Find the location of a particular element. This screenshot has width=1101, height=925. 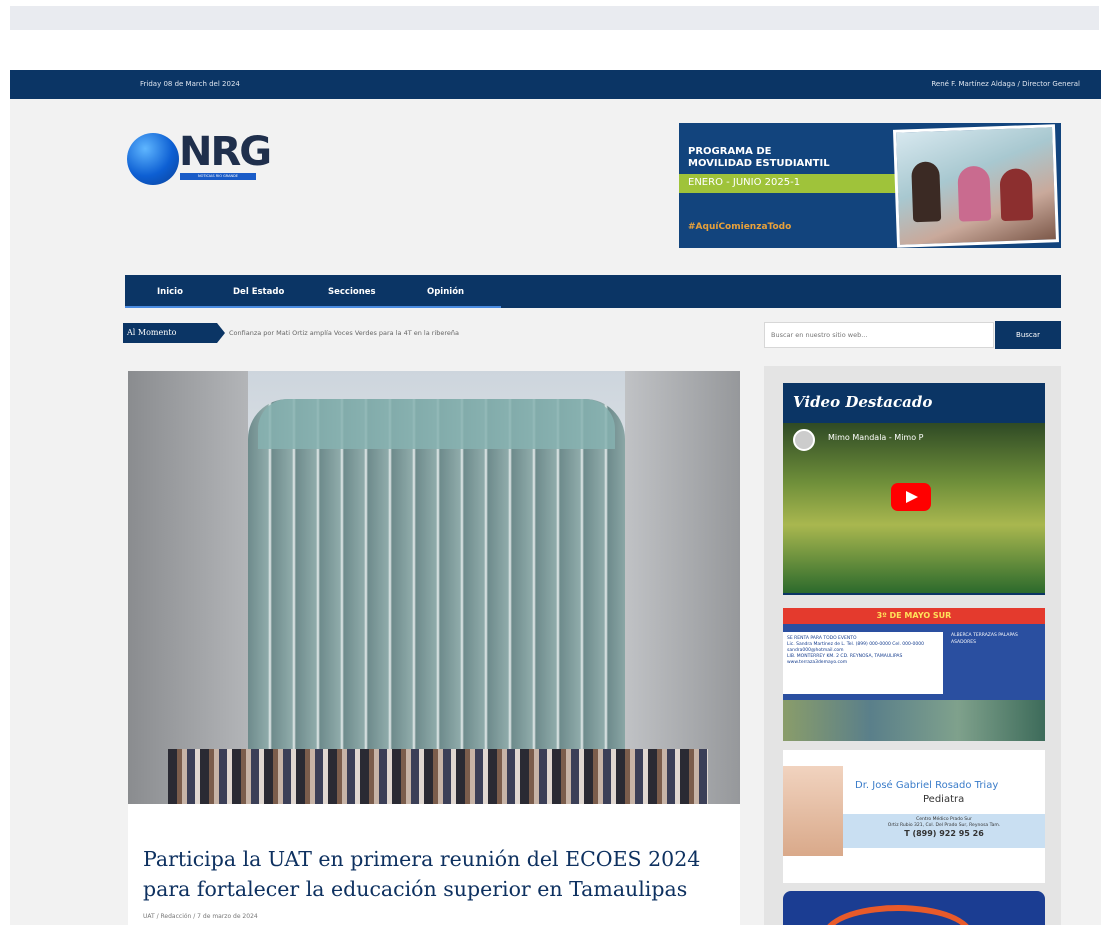

ad-line-1: PROGRAMA DE is located at coordinates (730, 151).